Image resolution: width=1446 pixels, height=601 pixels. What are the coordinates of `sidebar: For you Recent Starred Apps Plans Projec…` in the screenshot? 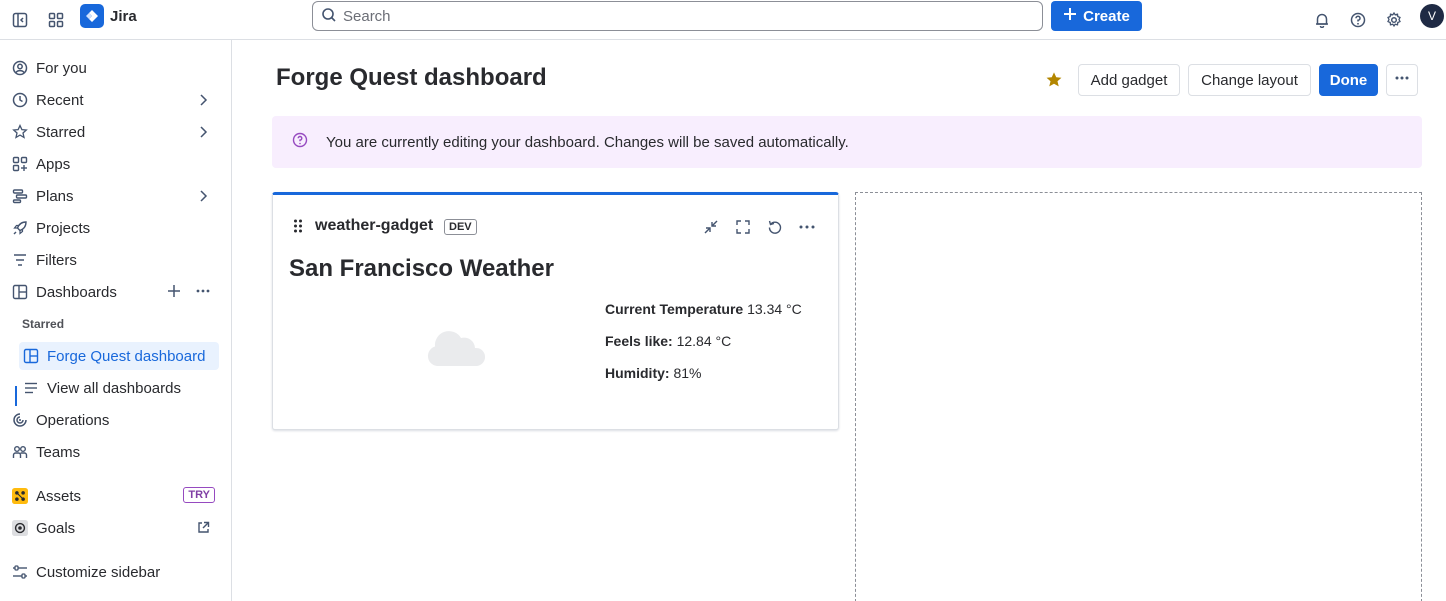 It's located at (116, 320).